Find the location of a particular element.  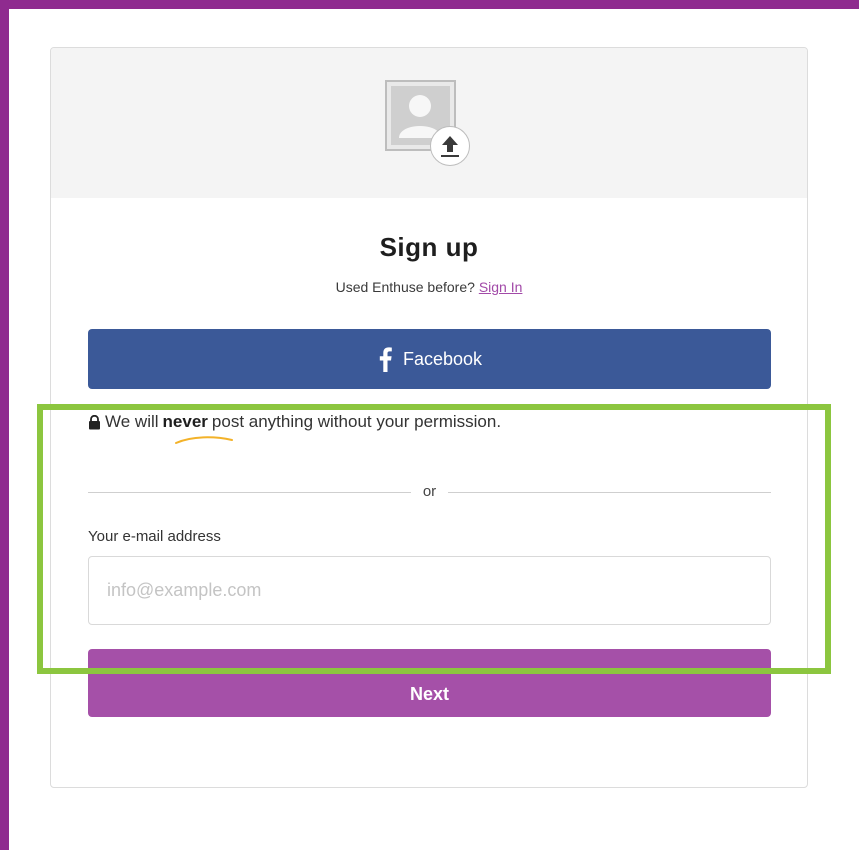

window-frame-top is located at coordinates (429, 4).